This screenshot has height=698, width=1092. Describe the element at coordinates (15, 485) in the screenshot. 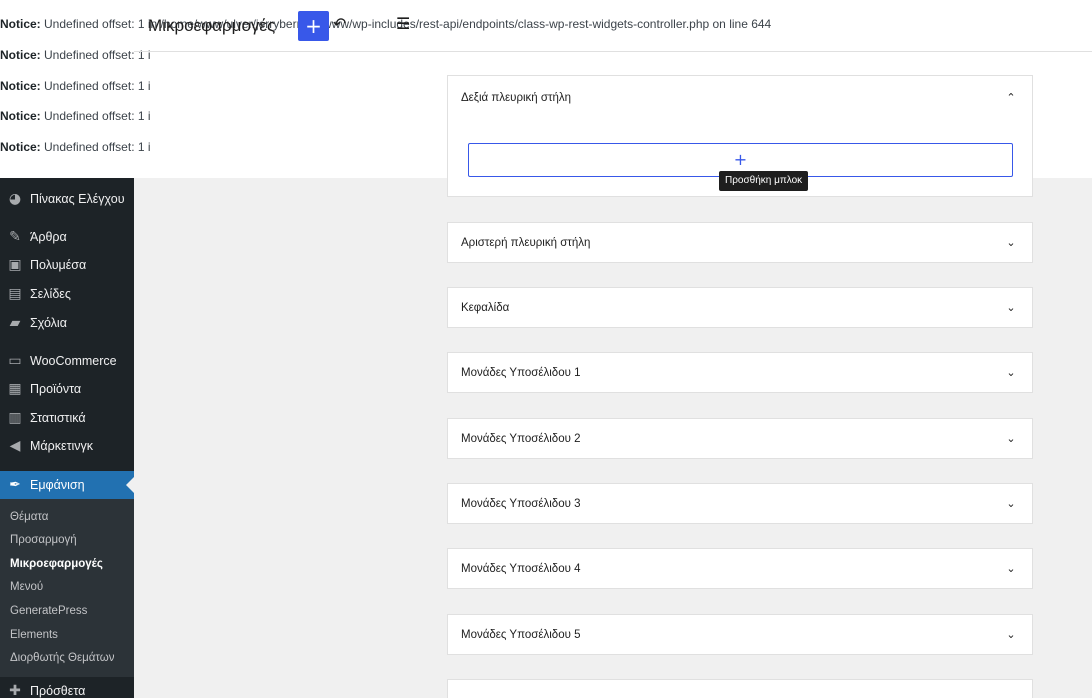

I see `brush-icon: ✒` at that location.